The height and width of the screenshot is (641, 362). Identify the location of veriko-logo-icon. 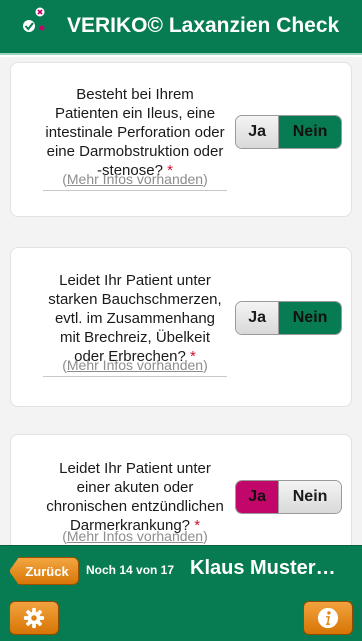
(34, 19).